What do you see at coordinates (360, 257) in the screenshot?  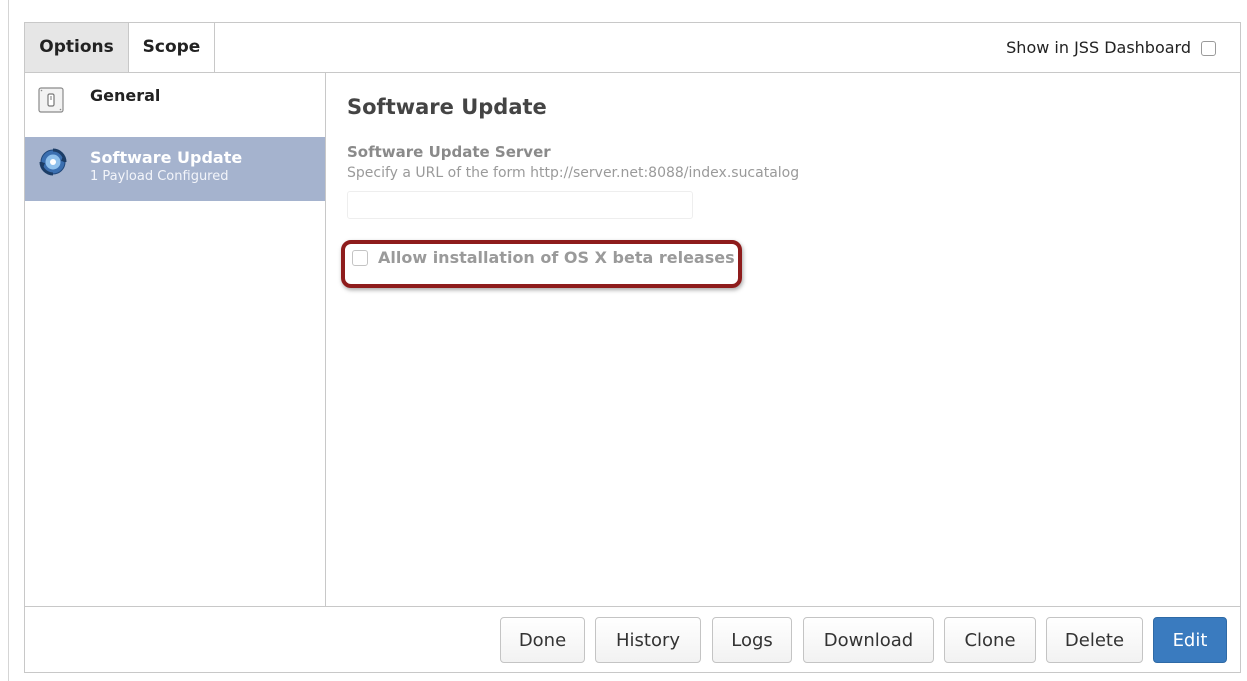 I see `beta-releases-checkbox` at bounding box center [360, 257].